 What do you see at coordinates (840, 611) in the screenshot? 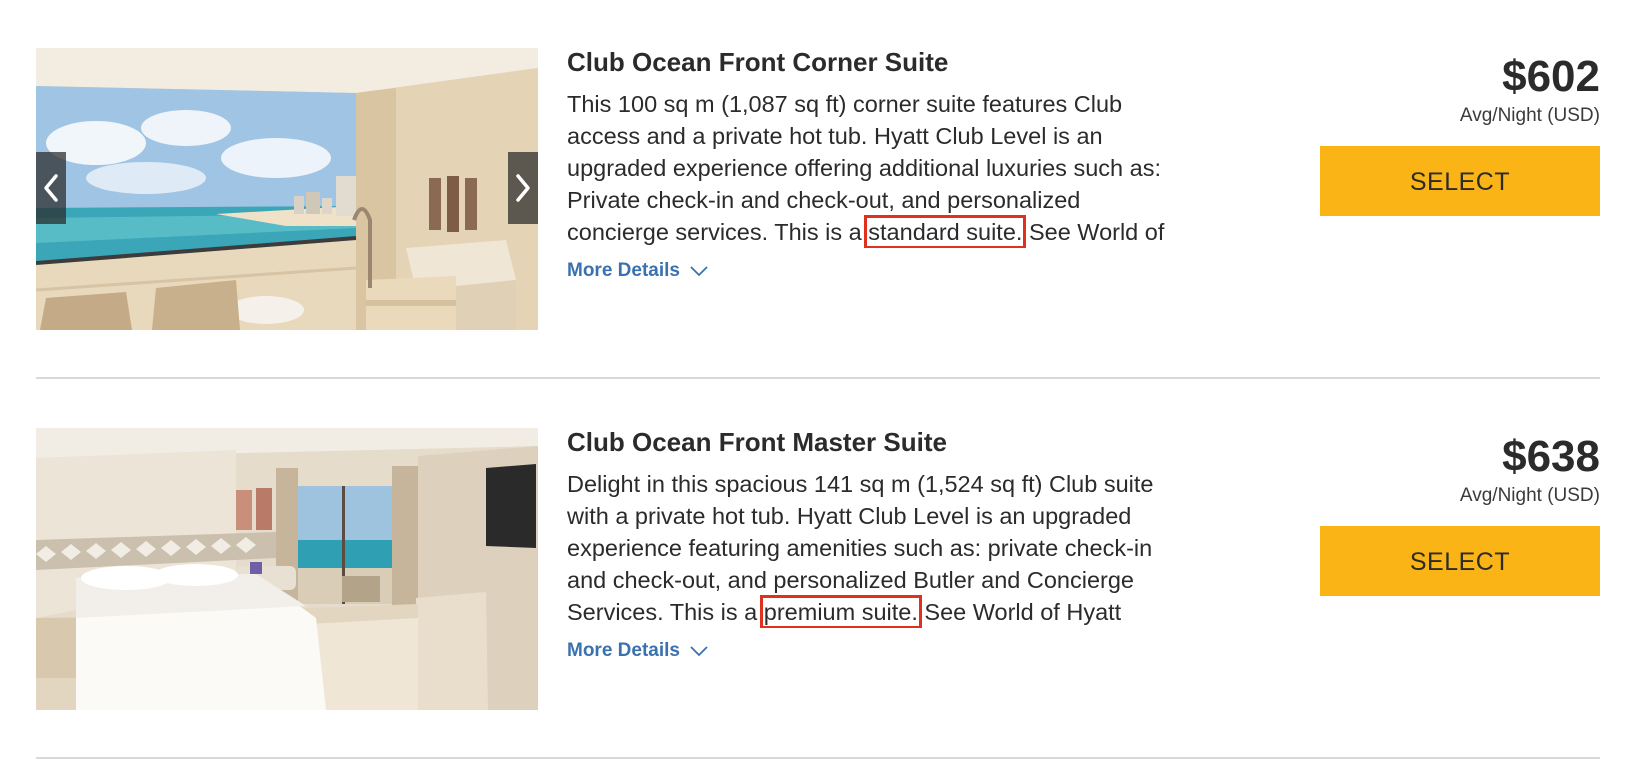
I see `highlighted-suite-type: premium suite.` at bounding box center [840, 611].